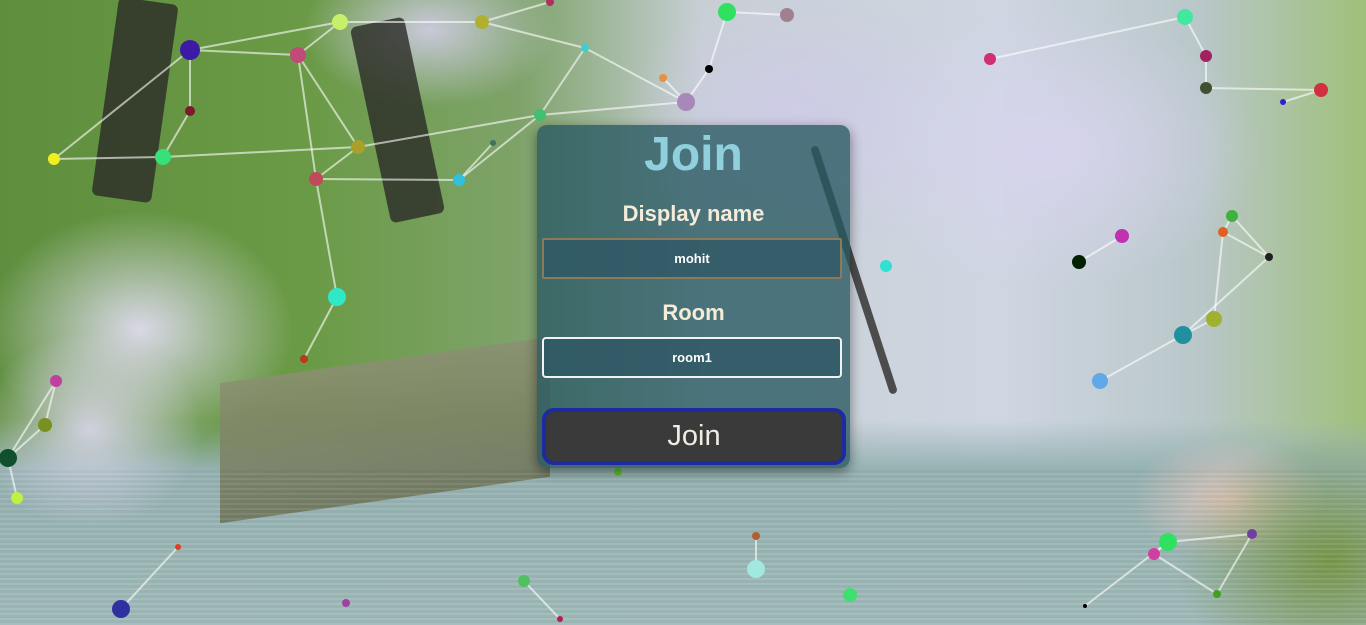 The width and height of the screenshot is (1366, 625). Describe the element at coordinates (693, 312) in the screenshot. I see `room-label: Room` at that location.